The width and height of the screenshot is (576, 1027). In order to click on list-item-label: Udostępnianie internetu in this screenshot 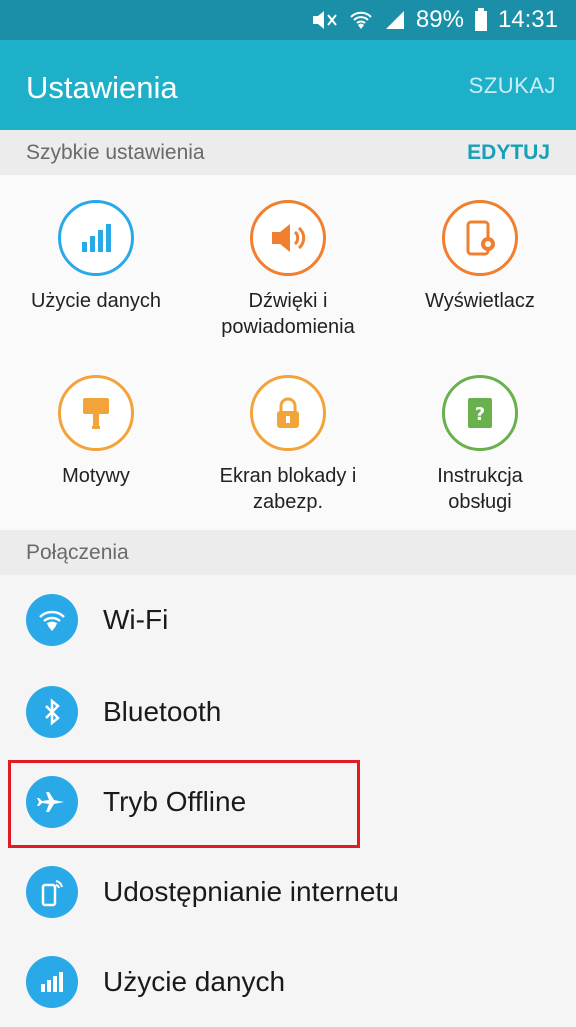, I will do `click(251, 891)`.